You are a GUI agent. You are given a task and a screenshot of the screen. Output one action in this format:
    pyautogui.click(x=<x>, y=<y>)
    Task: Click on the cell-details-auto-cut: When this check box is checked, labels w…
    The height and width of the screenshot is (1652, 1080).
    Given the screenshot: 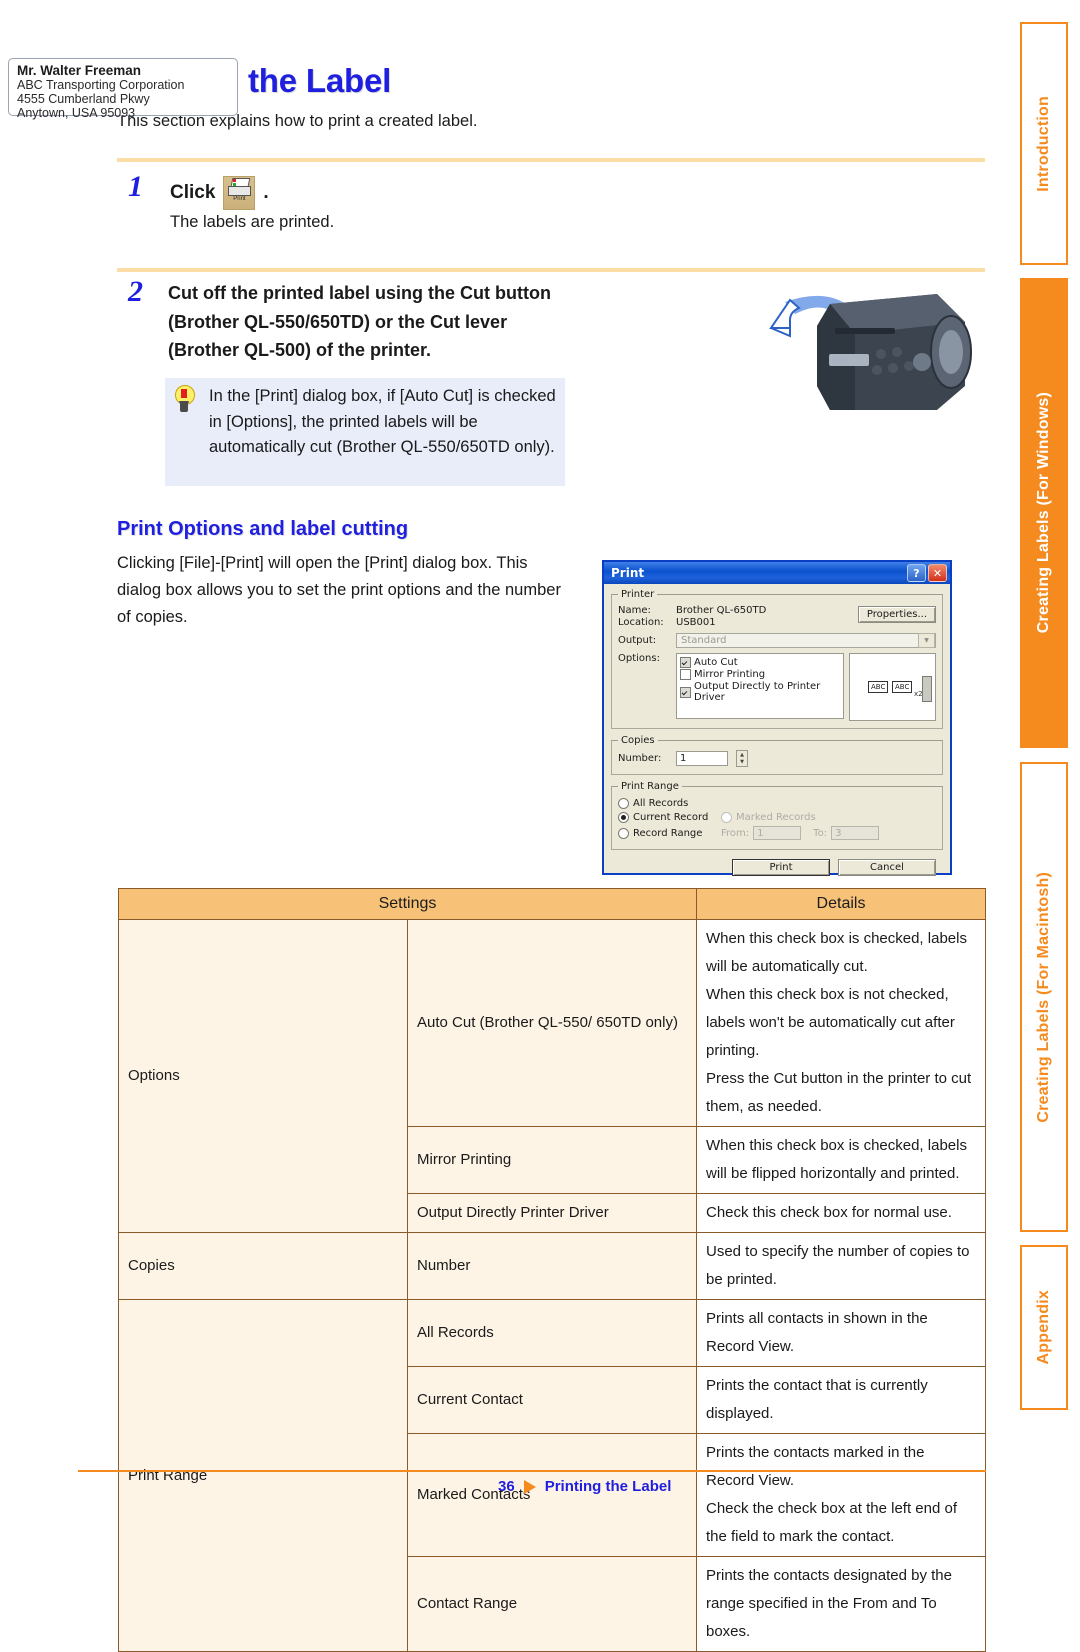 What is the action you would take?
    pyautogui.click(x=841, y=1023)
    